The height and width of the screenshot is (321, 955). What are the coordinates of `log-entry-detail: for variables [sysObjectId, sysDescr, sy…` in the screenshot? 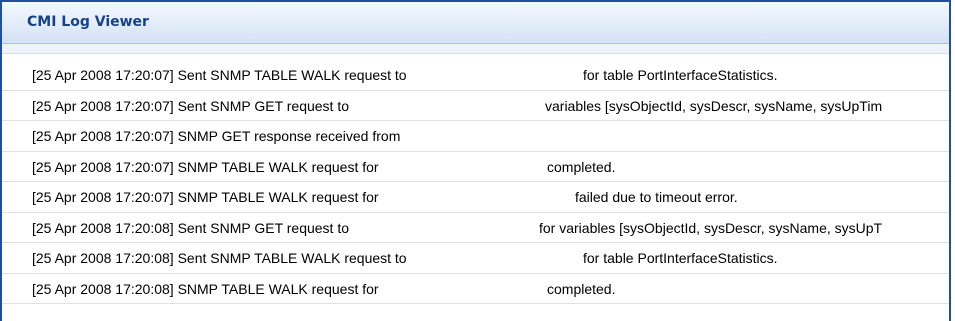 It's located at (711, 227).